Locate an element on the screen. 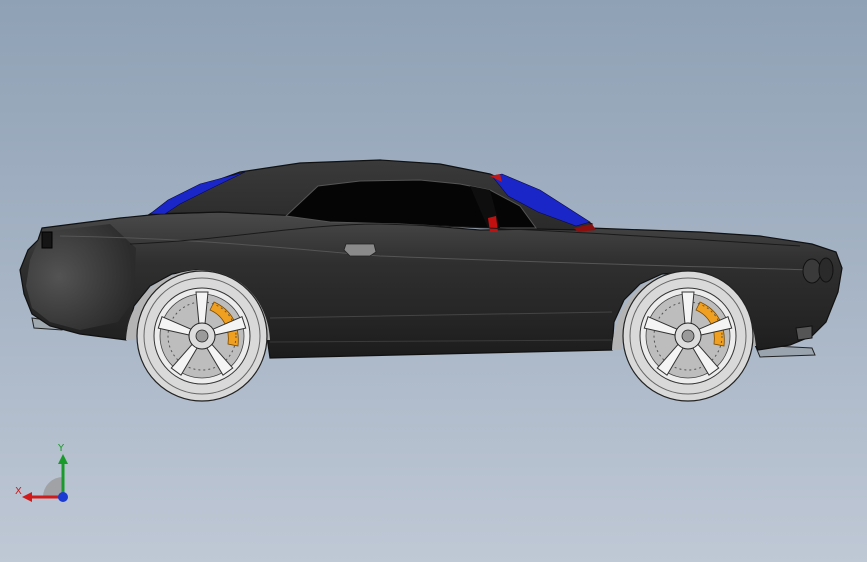  tail-light is located at coordinates (47, 240).